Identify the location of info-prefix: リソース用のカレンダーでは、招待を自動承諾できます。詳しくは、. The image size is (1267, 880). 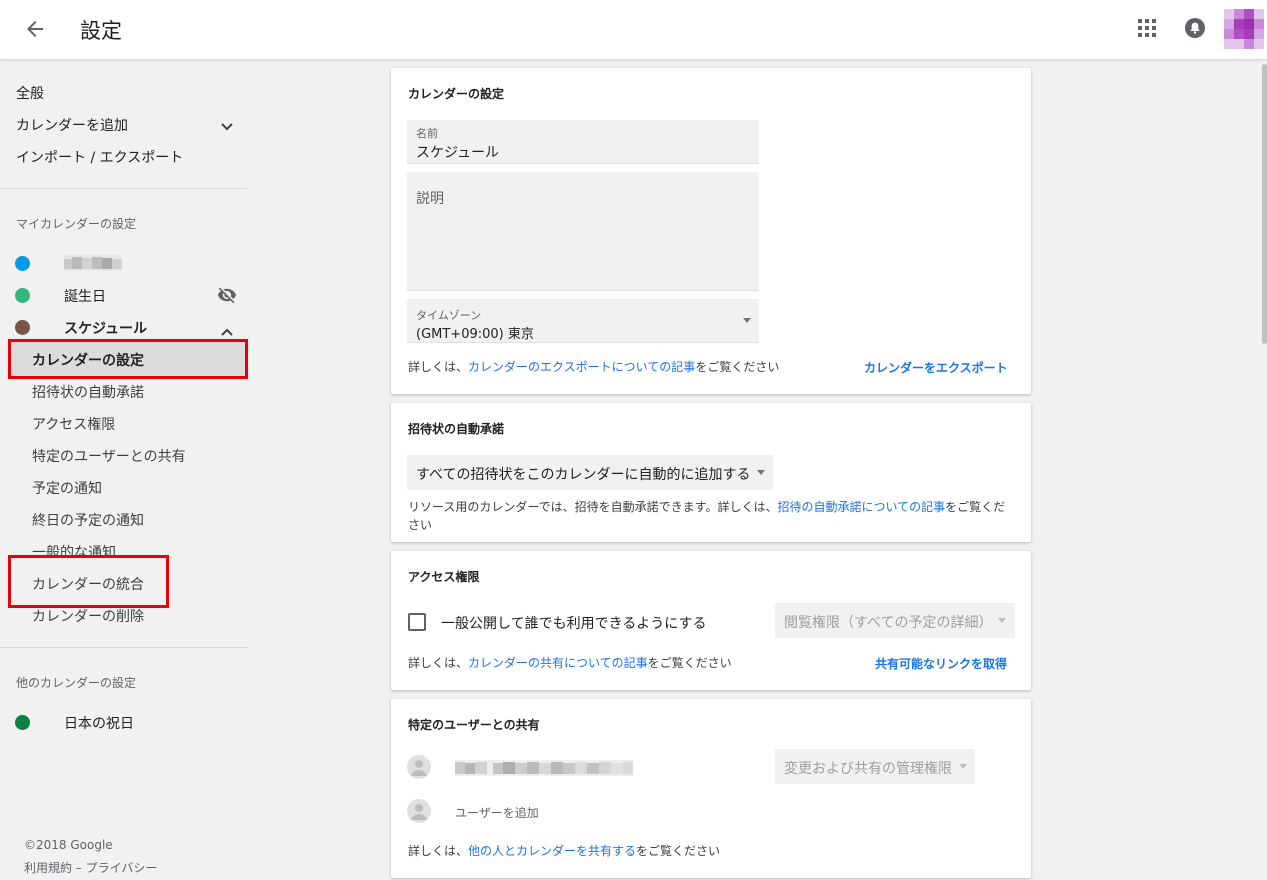
(593, 507).